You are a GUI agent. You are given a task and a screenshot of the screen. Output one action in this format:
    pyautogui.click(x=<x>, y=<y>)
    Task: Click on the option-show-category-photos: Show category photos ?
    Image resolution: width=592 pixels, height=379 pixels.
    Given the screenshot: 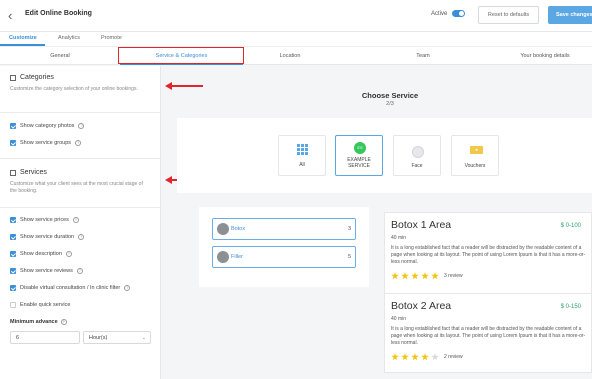 What is the action you would take?
    pyautogui.click(x=47, y=126)
    